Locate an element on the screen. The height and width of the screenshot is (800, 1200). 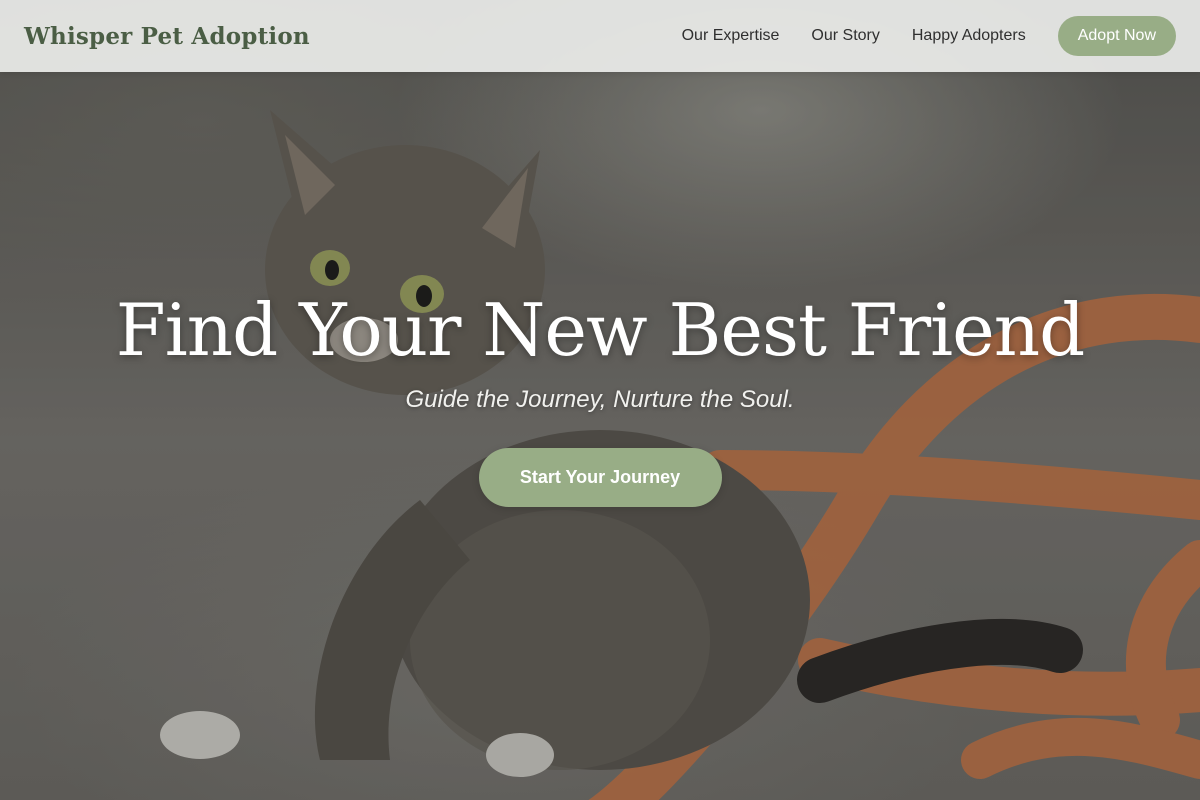
nav-link-our-expertise: Our Expertise is located at coordinates (731, 36).